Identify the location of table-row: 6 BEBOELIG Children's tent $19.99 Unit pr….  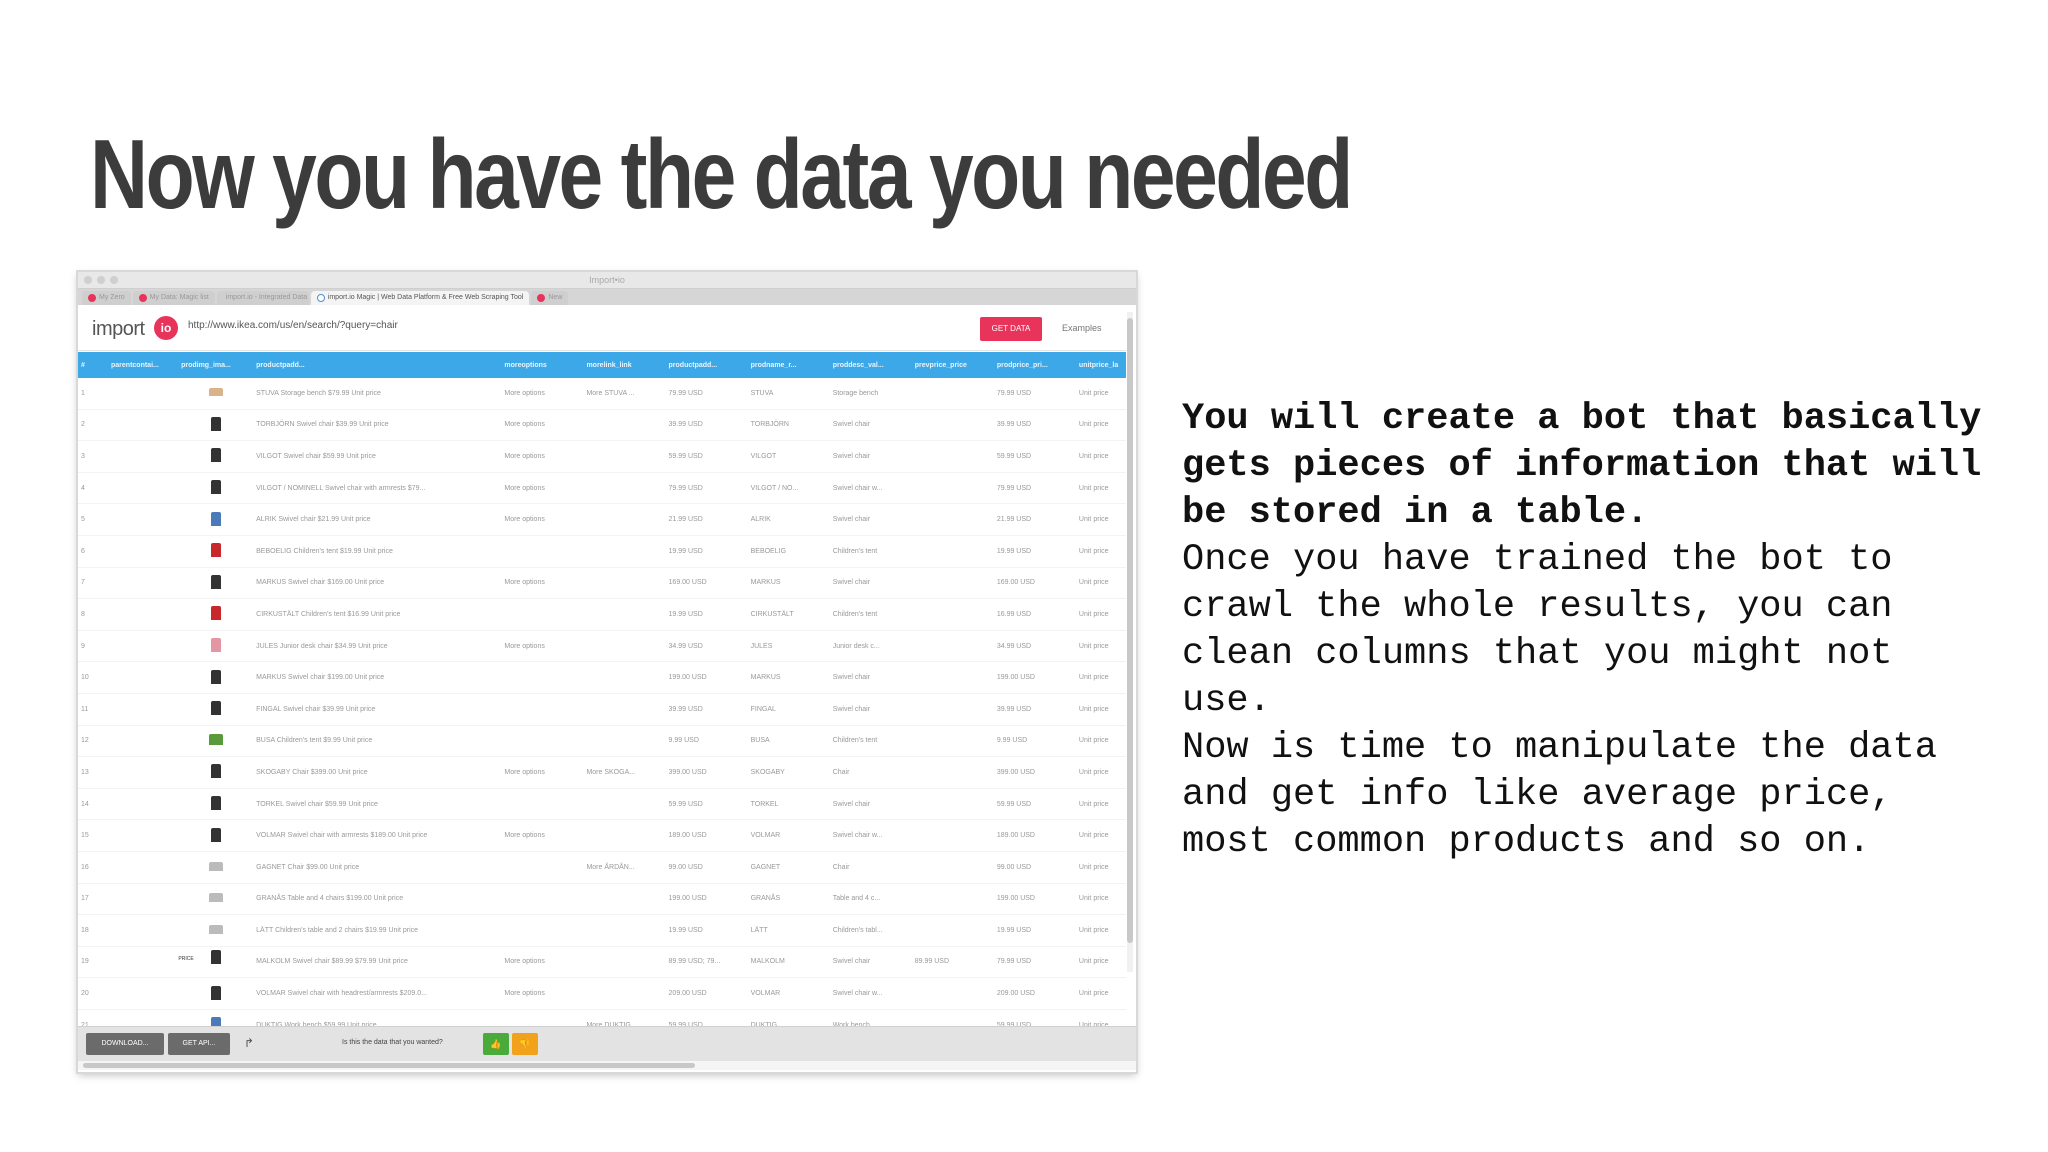
(602, 551).